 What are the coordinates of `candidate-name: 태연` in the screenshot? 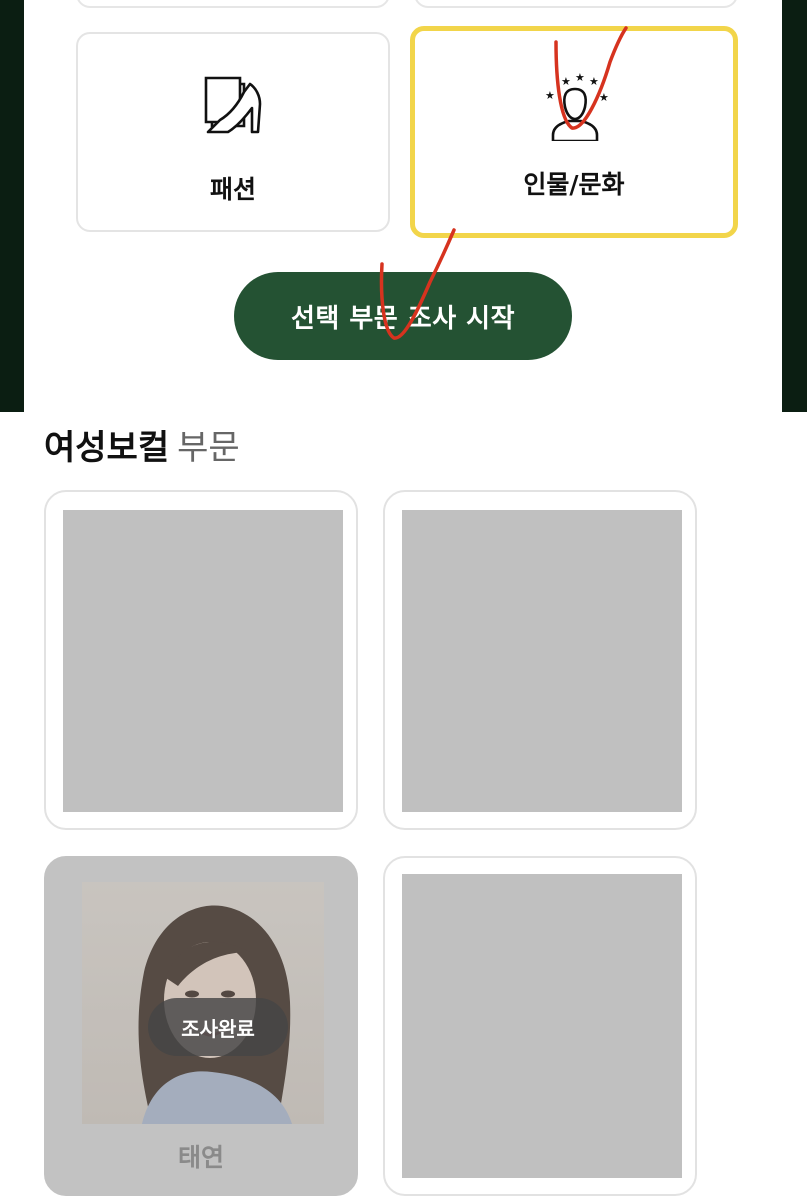 It's located at (200, 1157).